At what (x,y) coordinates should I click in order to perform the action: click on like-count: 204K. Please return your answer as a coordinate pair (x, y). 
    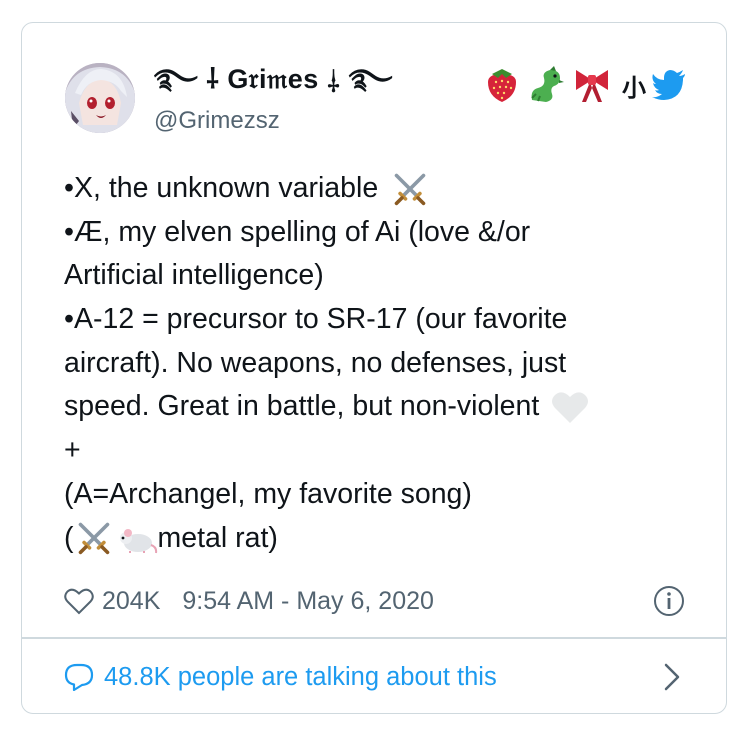
    Looking at the image, I should click on (131, 601).